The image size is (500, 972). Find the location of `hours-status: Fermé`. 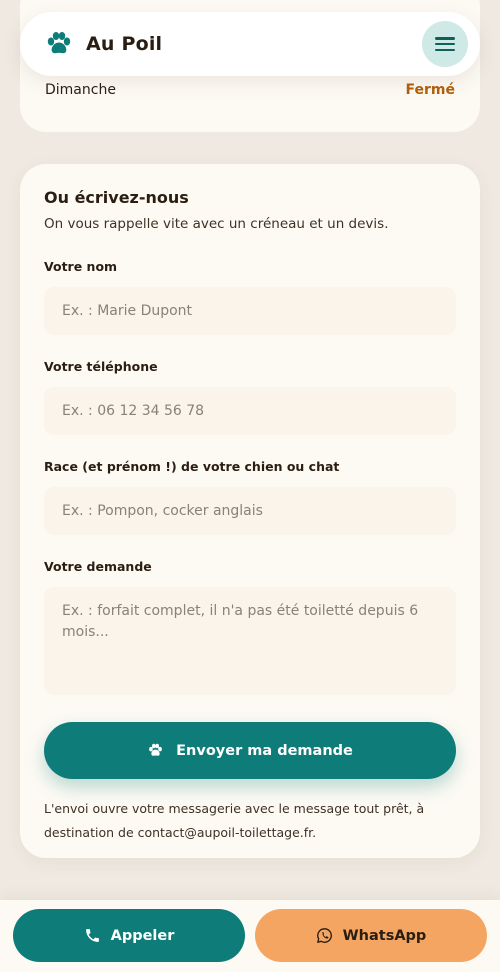

hours-status: Fermé is located at coordinates (430, 90).